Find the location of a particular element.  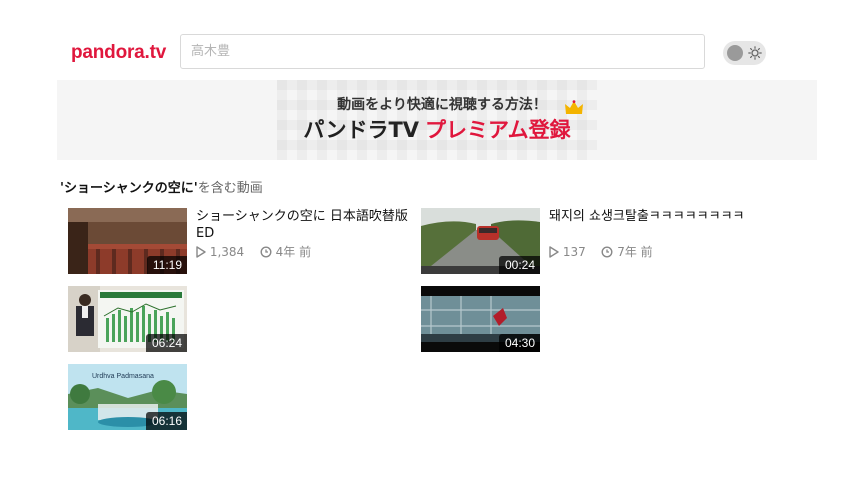

video-duration: 06:24 is located at coordinates (166, 343).